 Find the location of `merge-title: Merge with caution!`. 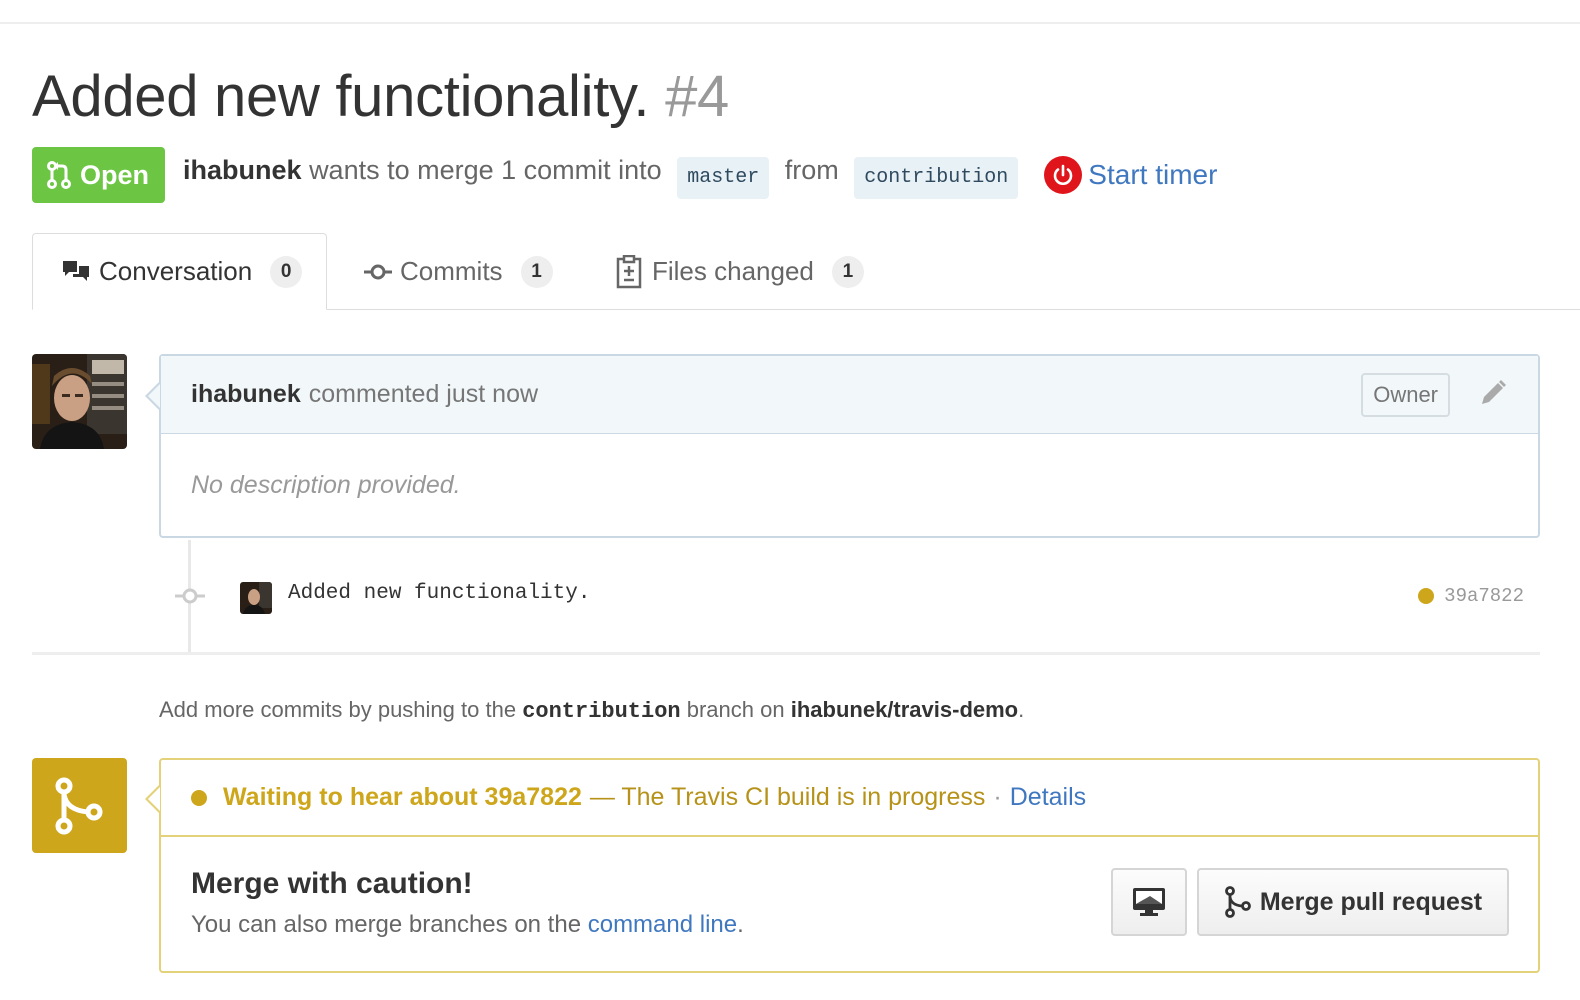

merge-title: Merge with caution! is located at coordinates (332, 883).